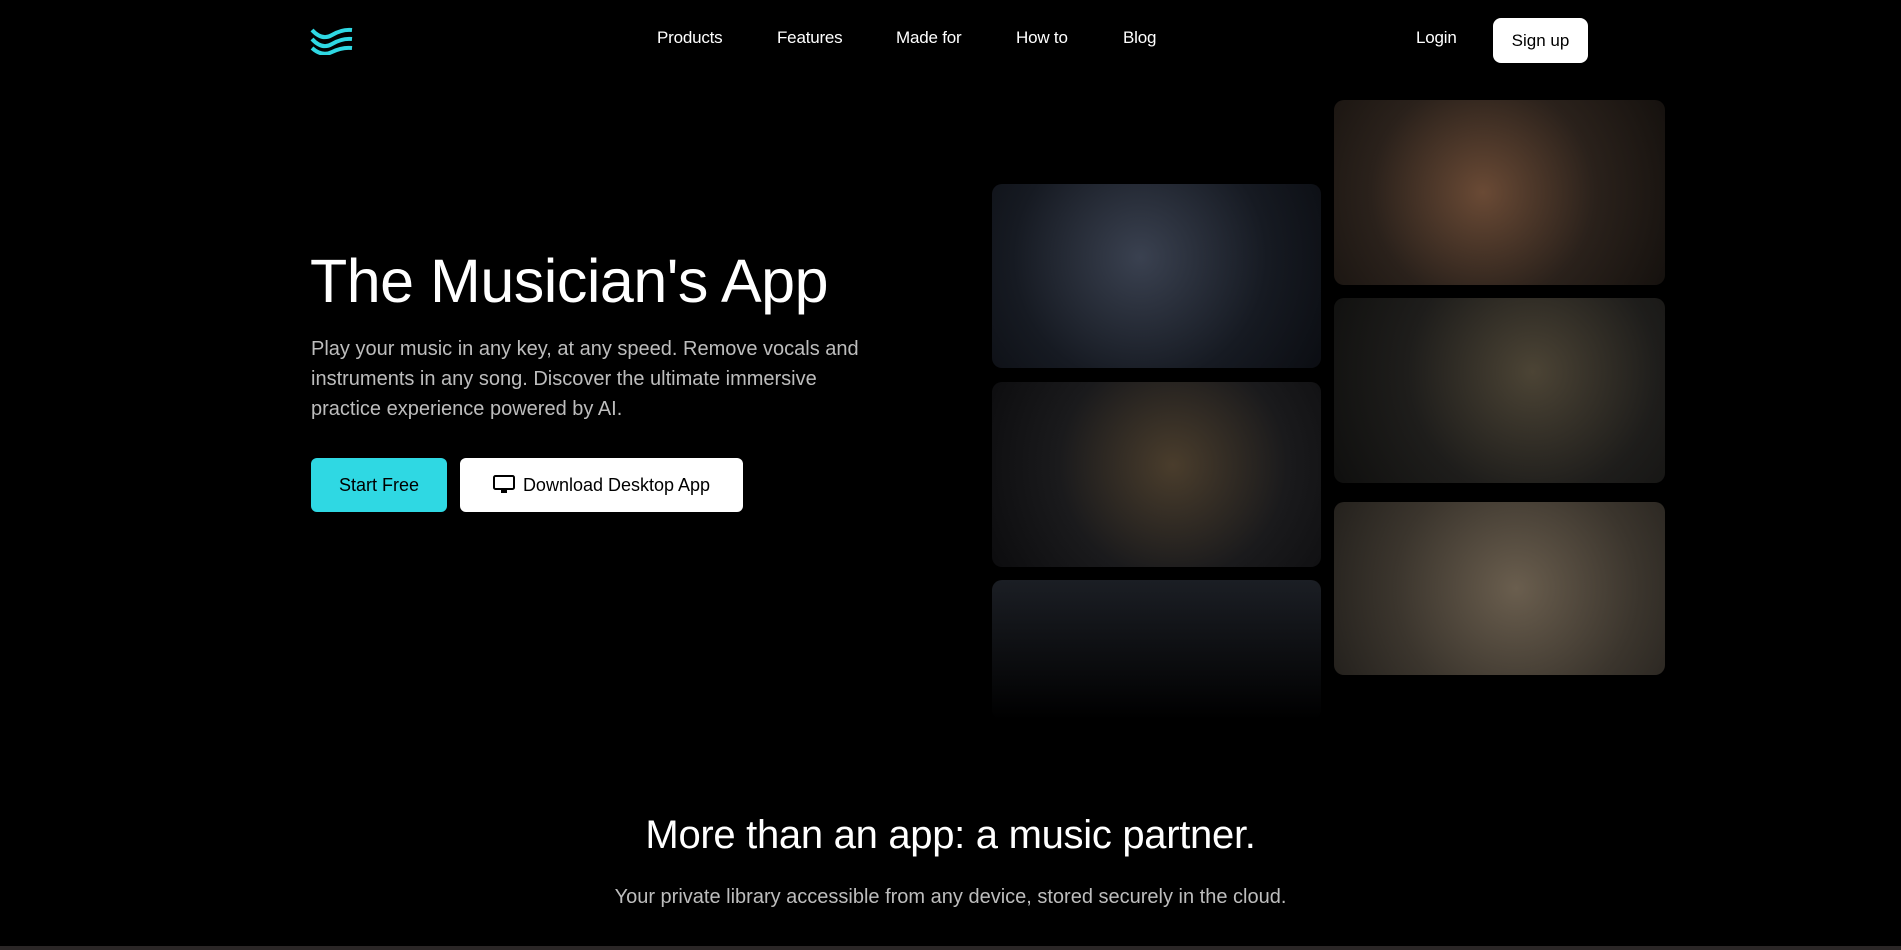 This screenshot has height=950, width=1901. I want to click on next-section-edge, so click(950, 948).